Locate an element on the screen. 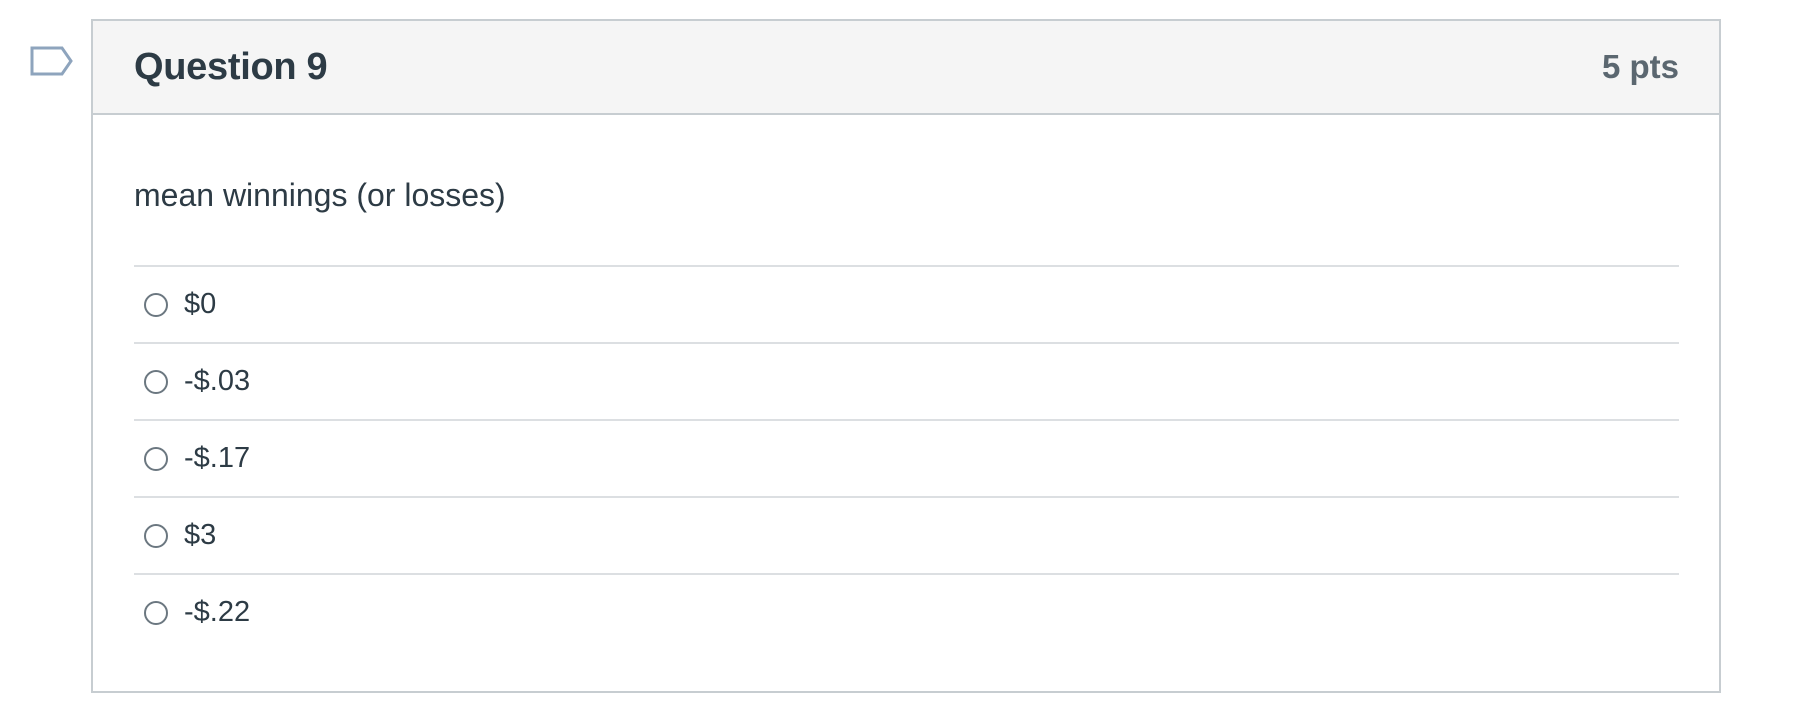  question-title: Question 9 is located at coordinates (231, 66).